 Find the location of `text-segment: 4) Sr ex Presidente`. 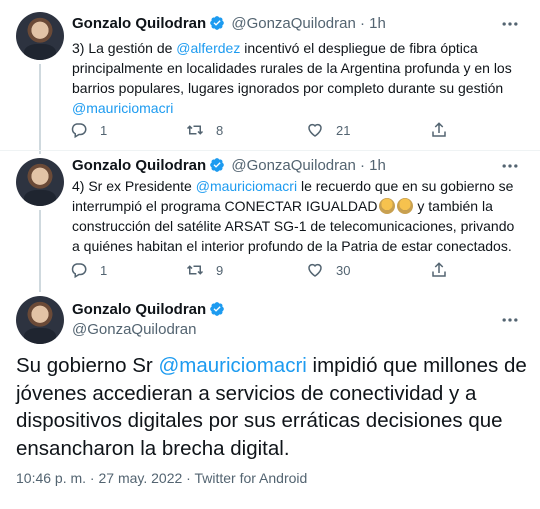

text-segment: 4) Sr ex Presidente is located at coordinates (134, 186).